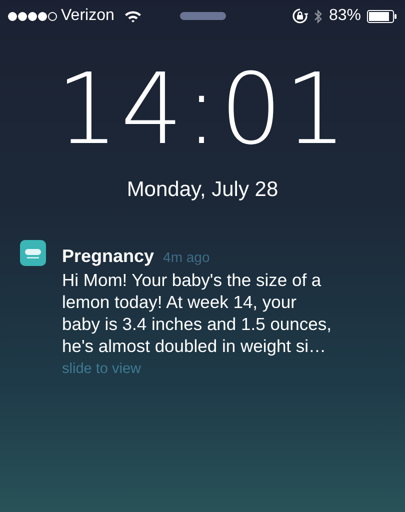  I want to click on battery-percentage: 83%, so click(344, 16).